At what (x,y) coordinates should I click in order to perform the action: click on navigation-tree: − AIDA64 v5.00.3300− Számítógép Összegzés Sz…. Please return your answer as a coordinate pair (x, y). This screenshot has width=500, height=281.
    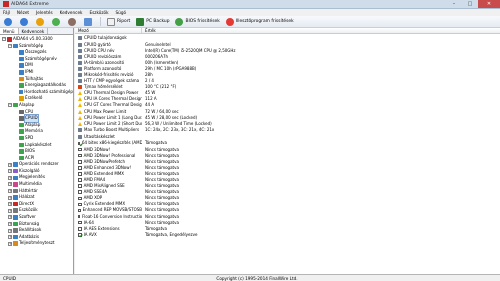
    Looking at the image, I should click on (36, 141).